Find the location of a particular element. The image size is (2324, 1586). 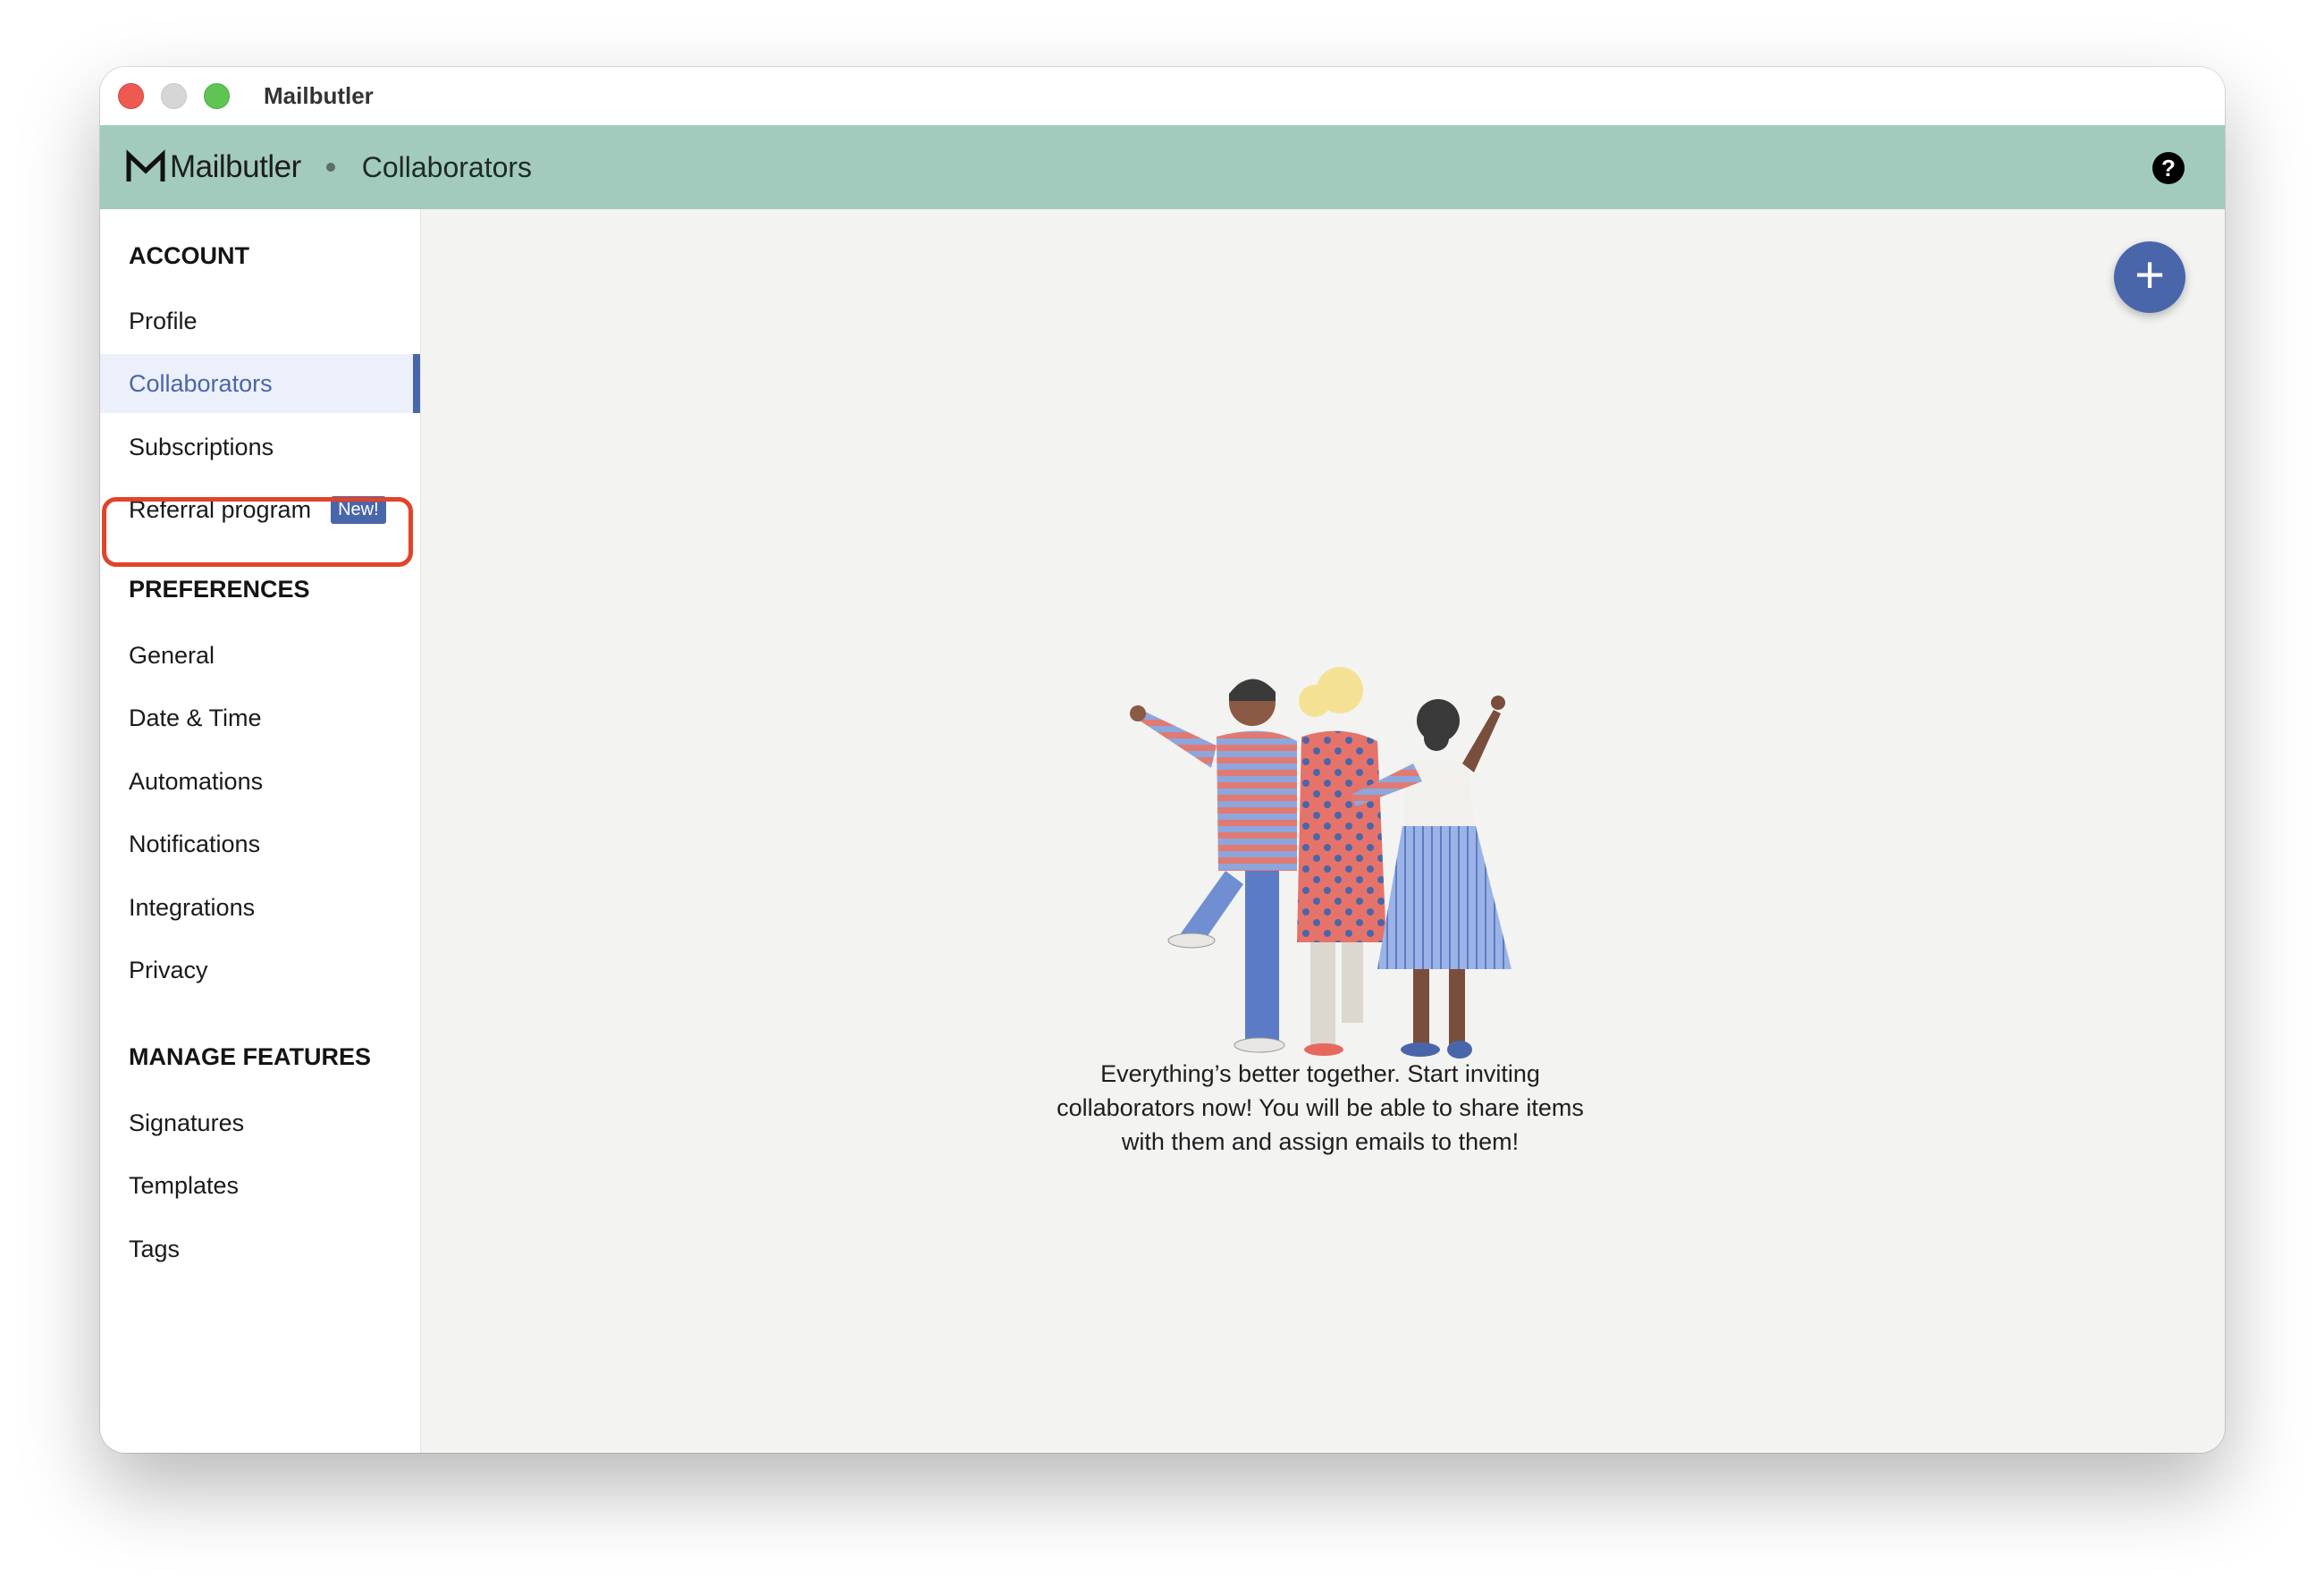

sidebar-item-label: Signatures is located at coordinates (187, 1122).